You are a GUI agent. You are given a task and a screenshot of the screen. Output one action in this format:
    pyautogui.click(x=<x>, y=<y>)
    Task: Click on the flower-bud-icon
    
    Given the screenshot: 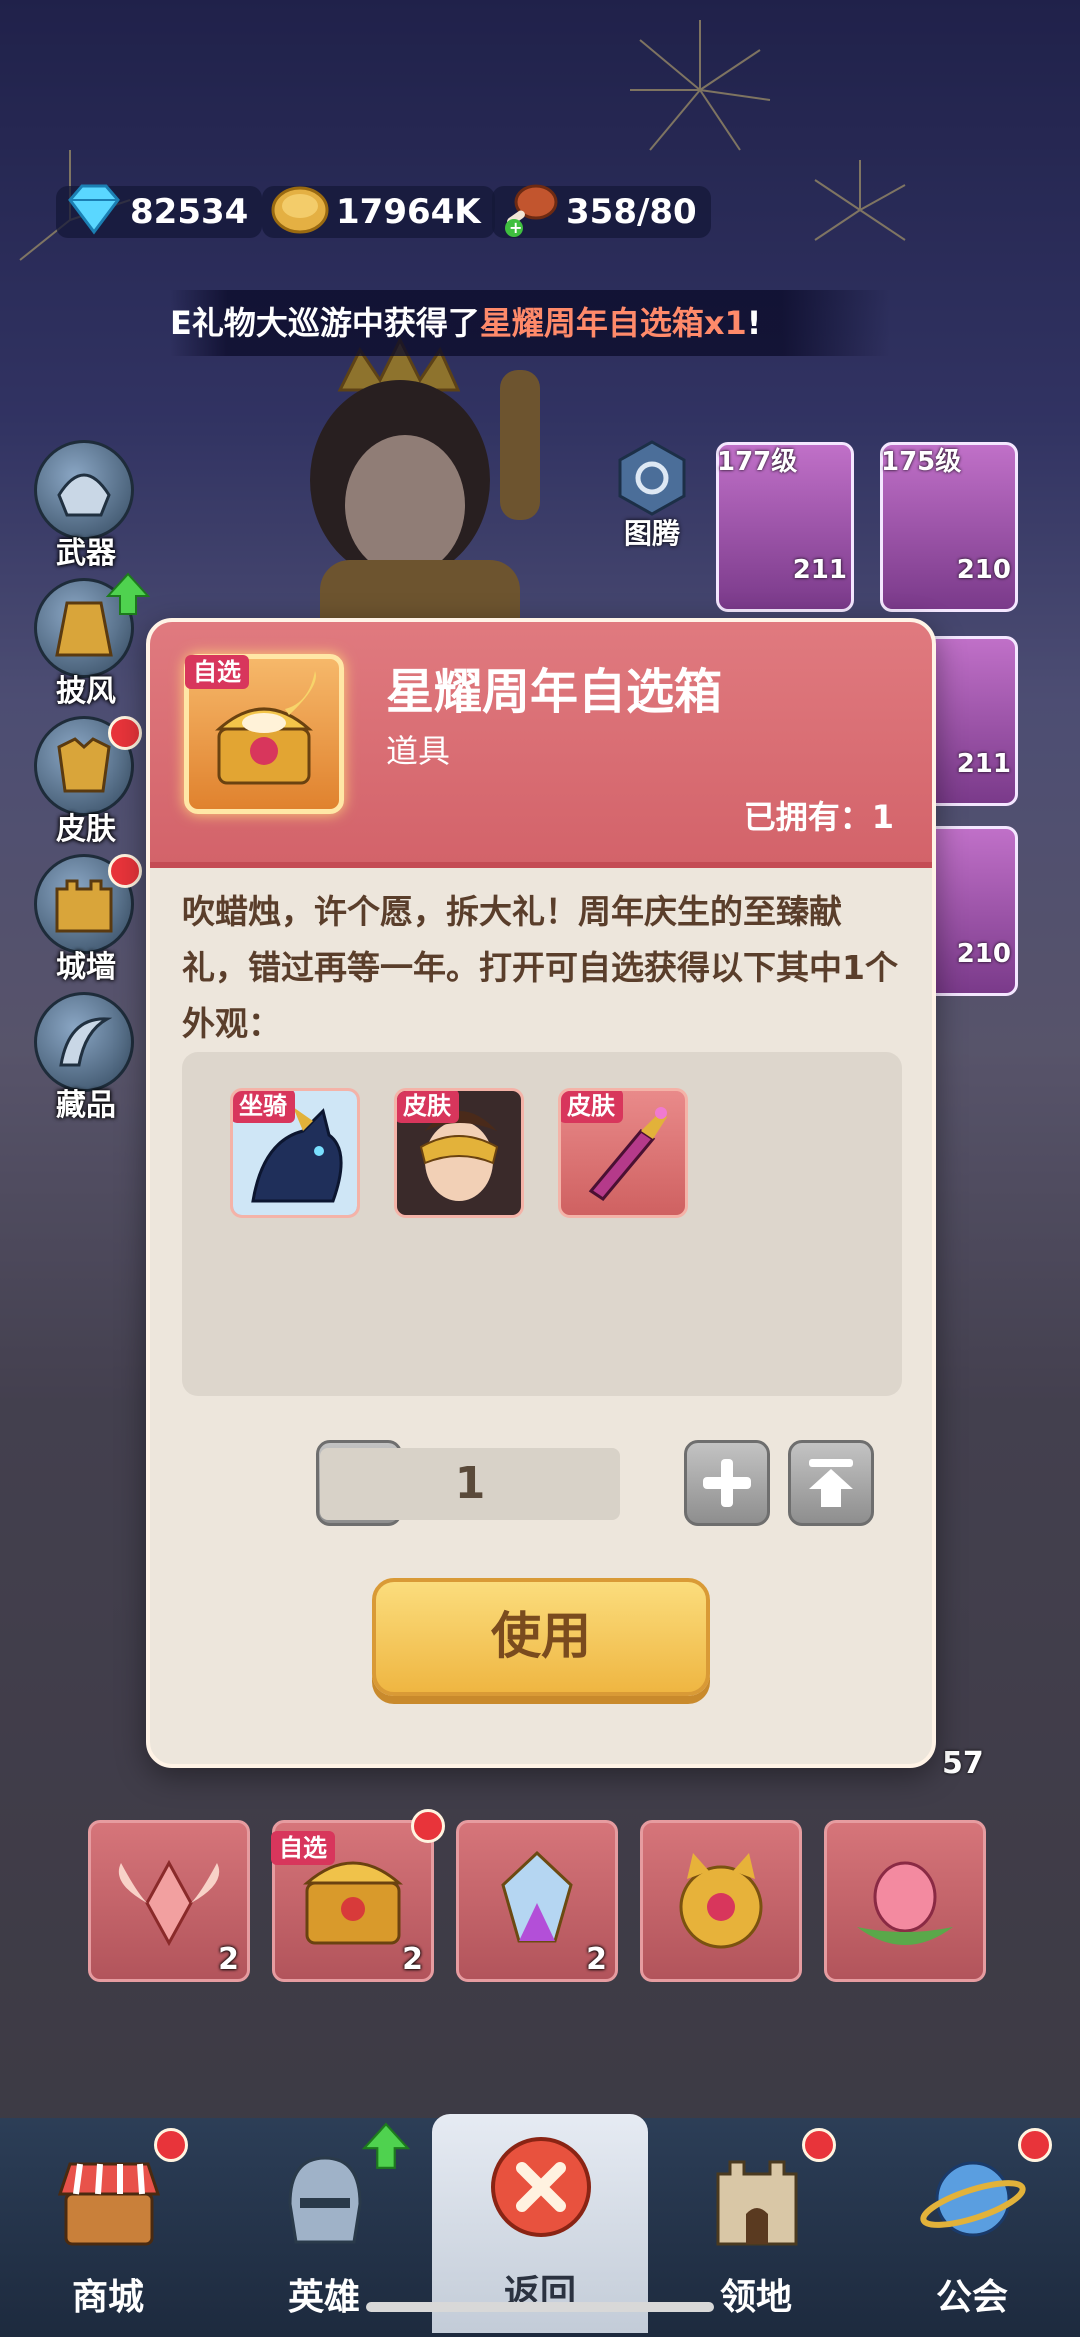 What is the action you would take?
    pyautogui.click(x=905, y=1903)
    